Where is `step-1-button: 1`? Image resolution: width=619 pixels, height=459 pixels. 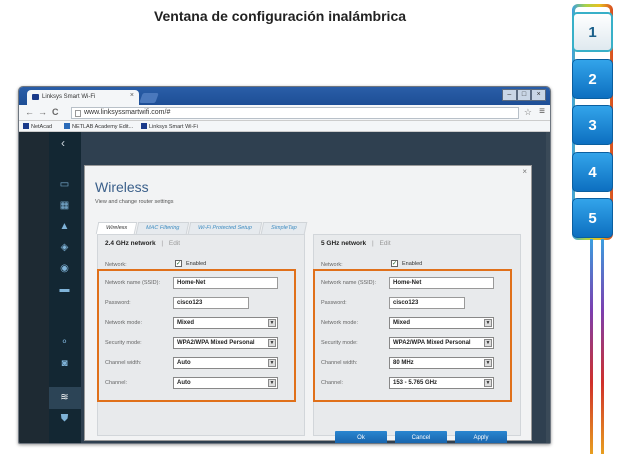 step-1-button: 1 is located at coordinates (592, 32).